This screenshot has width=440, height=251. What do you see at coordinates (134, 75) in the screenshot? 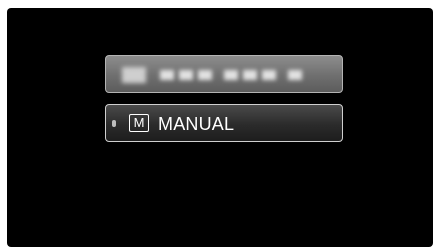
I see `blurred-mode-icon` at bounding box center [134, 75].